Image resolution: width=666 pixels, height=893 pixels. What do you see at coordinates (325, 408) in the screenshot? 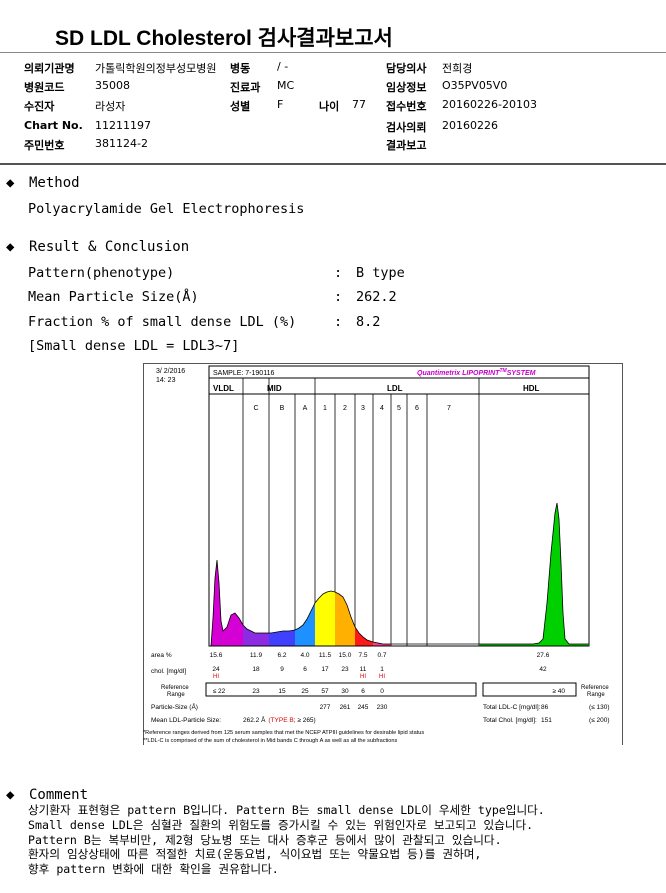
I see `band-label-4: 1` at bounding box center [325, 408].